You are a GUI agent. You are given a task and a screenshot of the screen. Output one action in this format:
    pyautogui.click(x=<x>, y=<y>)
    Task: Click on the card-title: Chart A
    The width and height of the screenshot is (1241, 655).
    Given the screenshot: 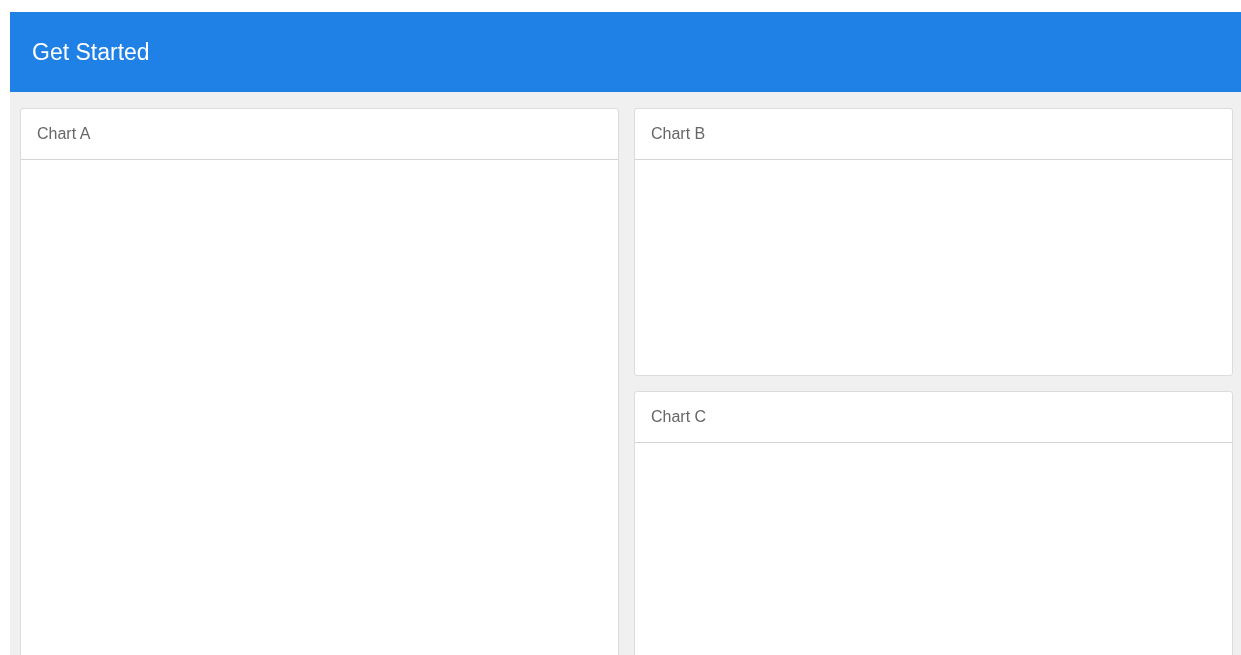 What is the action you would take?
    pyautogui.click(x=64, y=134)
    